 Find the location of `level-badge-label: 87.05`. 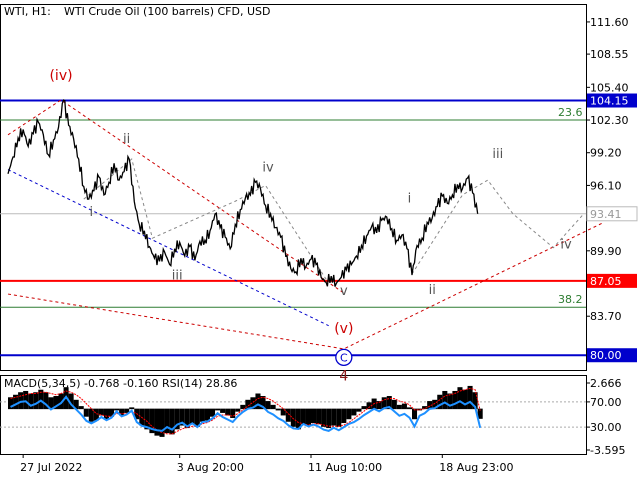

level-badge-label: 87.05 is located at coordinates (606, 281).